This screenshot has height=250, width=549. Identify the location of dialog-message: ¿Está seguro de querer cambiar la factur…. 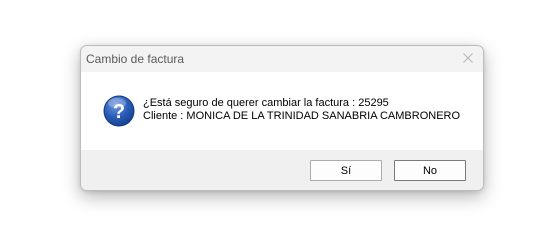
(301, 110).